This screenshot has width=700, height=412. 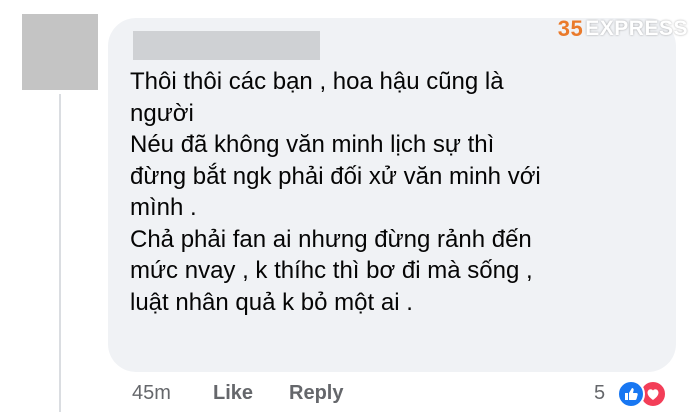 What do you see at coordinates (60, 52) in the screenshot?
I see `avatar` at bounding box center [60, 52].